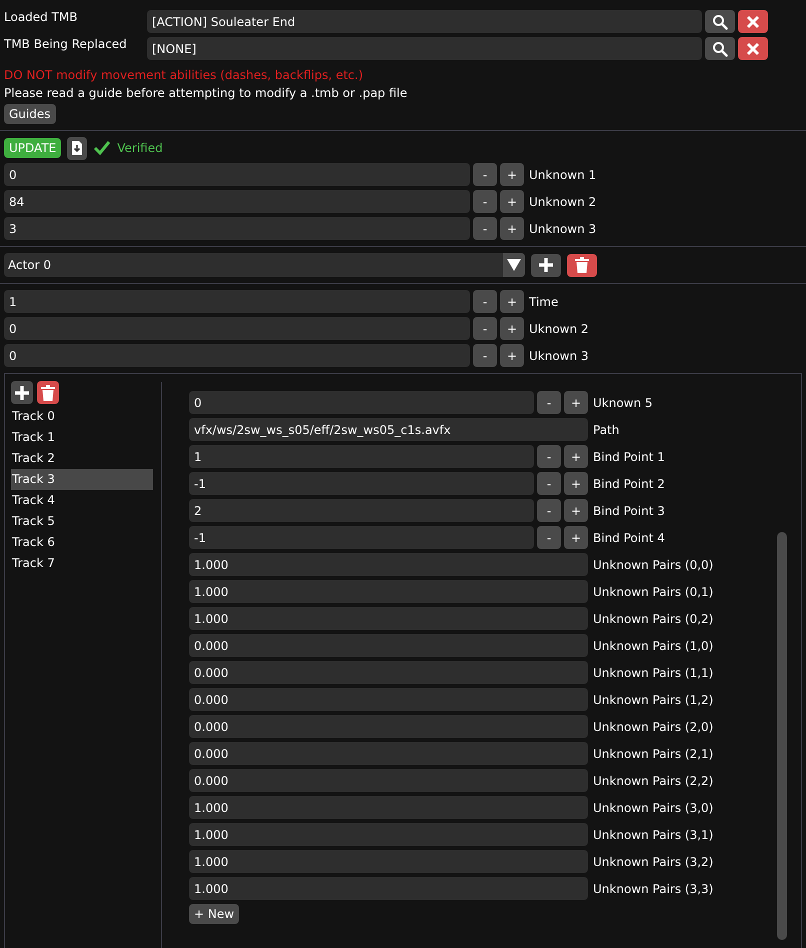  I want to click on scrollbar, so click(782, 736).